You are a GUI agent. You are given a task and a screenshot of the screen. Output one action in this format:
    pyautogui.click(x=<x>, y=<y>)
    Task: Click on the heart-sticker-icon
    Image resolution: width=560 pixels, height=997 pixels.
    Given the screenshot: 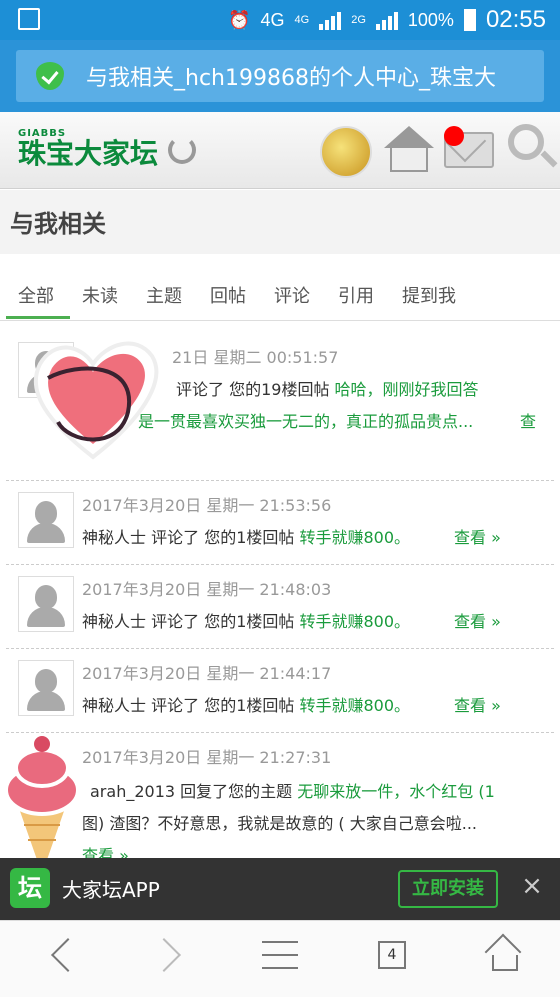 What is the action you would take?
    pyautogui.click(x=96, y=400)
    